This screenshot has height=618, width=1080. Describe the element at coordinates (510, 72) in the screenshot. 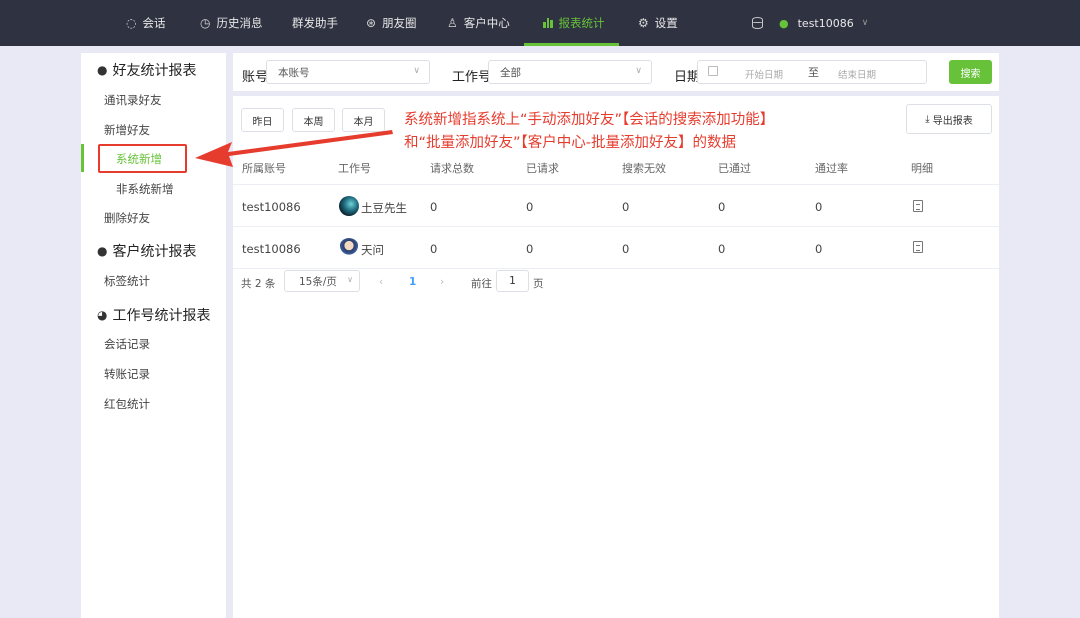

I see `workno-select-value: 全部` at that location.